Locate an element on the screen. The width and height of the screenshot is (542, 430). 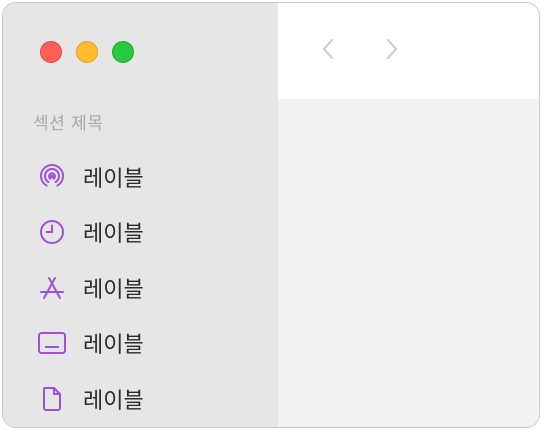
document-icon is located at coordinates (52, 399).